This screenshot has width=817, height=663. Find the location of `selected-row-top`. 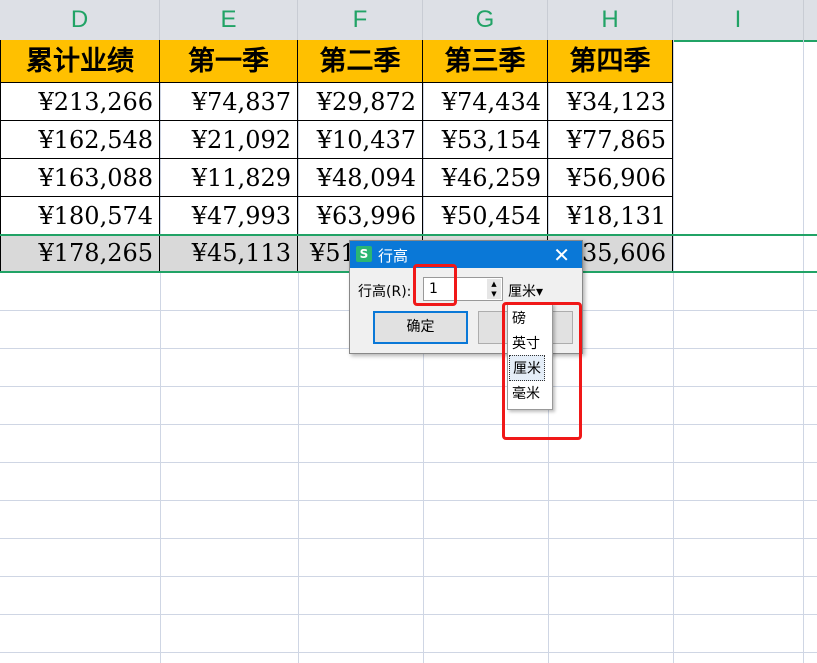

selected-row-top is located at coordinates (408, 235).